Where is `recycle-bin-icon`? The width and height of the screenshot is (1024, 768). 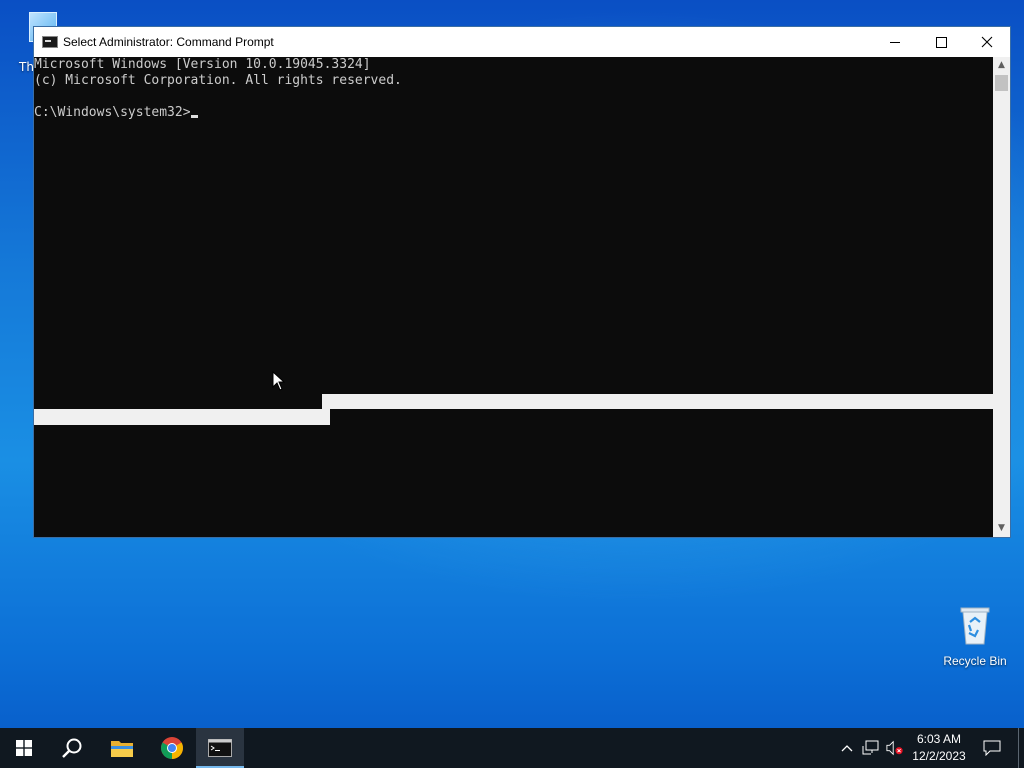 recycle-bin-icon is located at coordinates (975, 624).